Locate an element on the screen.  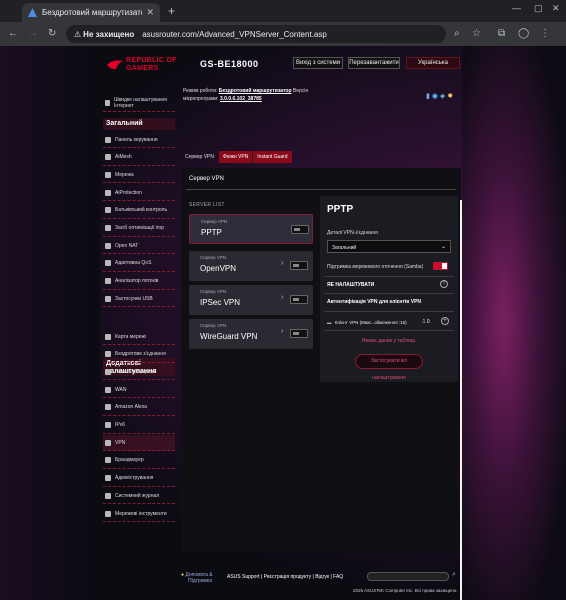
help-support-link: ● Допомога & Підтримка is located at coordinates (197, 578).